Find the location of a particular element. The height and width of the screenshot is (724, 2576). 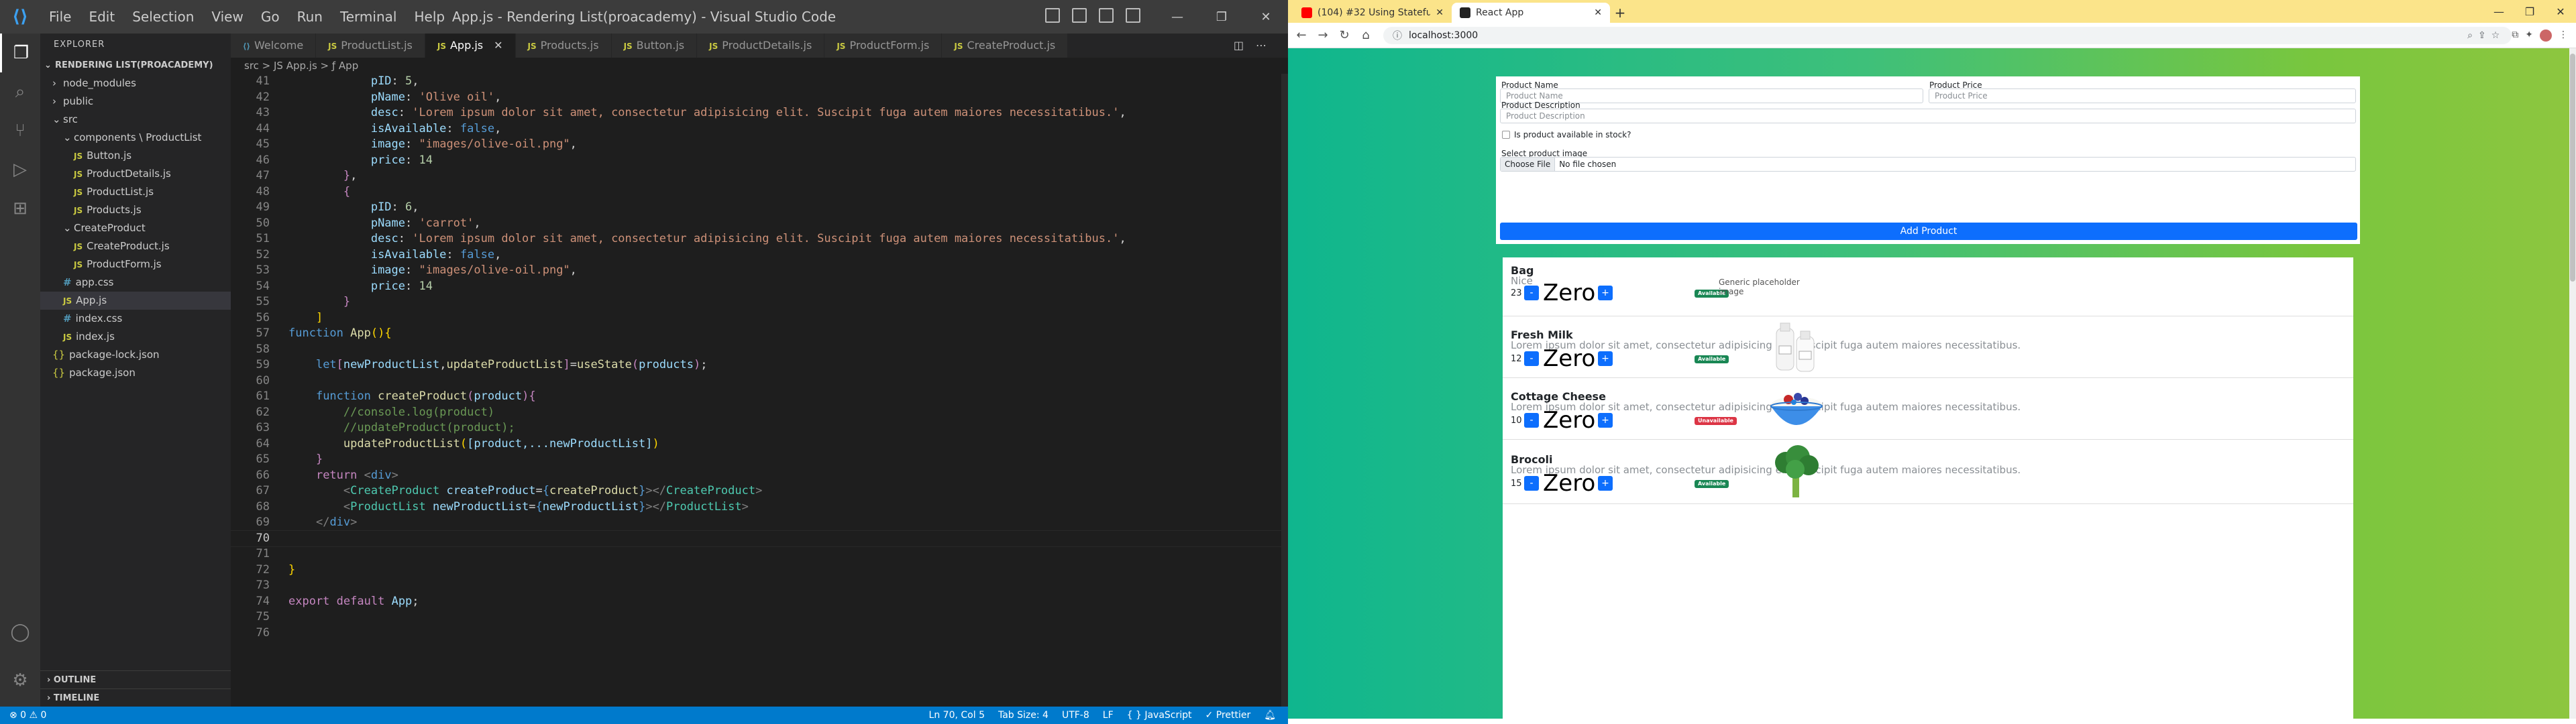

back-icon: ← is located at coordinates (1301, 35).